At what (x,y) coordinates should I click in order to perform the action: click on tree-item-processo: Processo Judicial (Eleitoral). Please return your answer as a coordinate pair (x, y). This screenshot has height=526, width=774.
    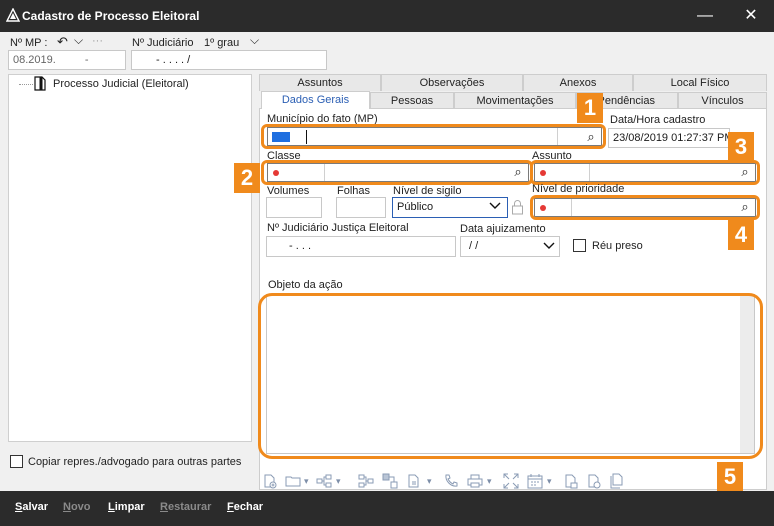
    Looking at the image, I should click on (121, 84).